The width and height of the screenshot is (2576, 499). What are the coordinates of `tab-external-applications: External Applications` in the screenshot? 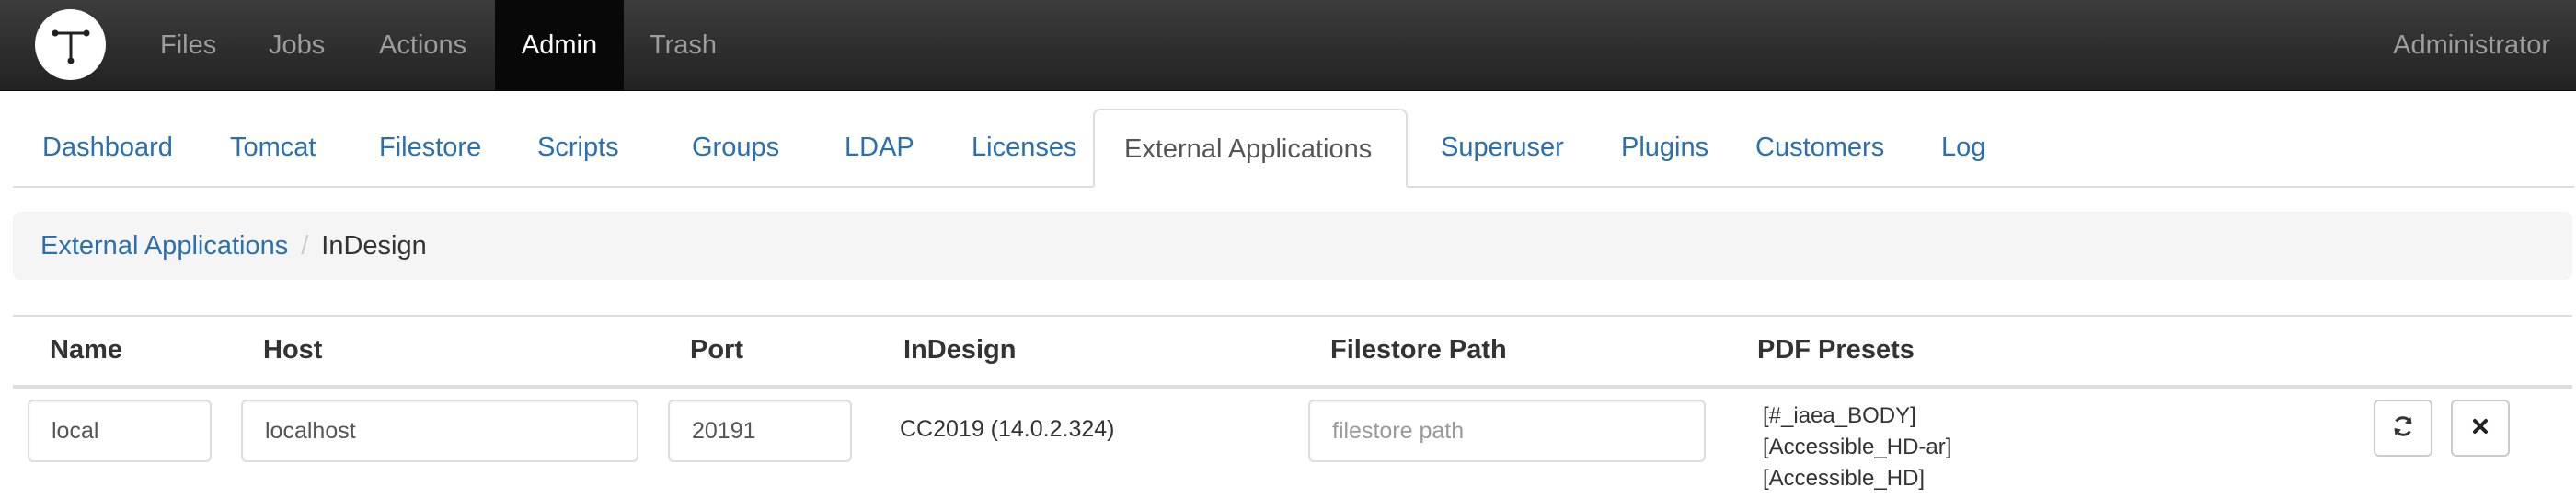 It's located at (1250, 148).